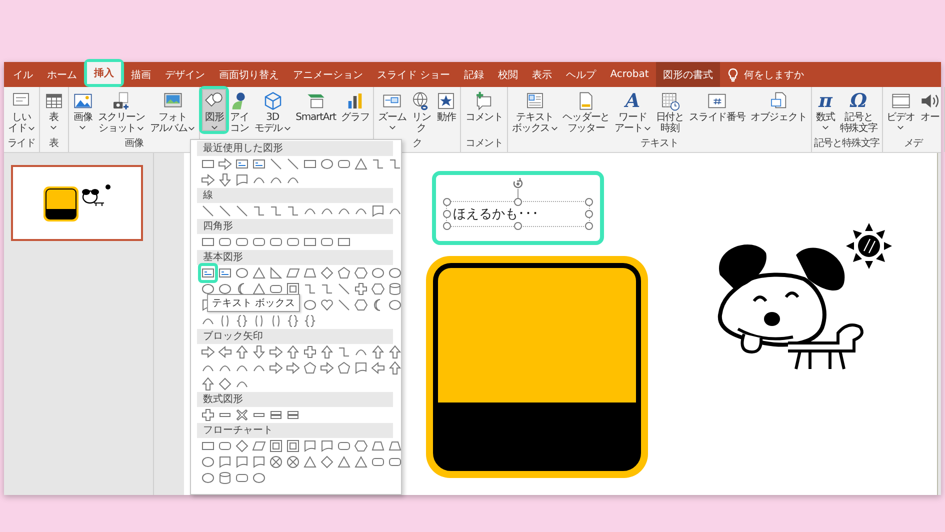  What do you see at coordinates (141, 74) in the screenshot?
I see `ribbon-tab: 描画` at bounding box center [141, 74].